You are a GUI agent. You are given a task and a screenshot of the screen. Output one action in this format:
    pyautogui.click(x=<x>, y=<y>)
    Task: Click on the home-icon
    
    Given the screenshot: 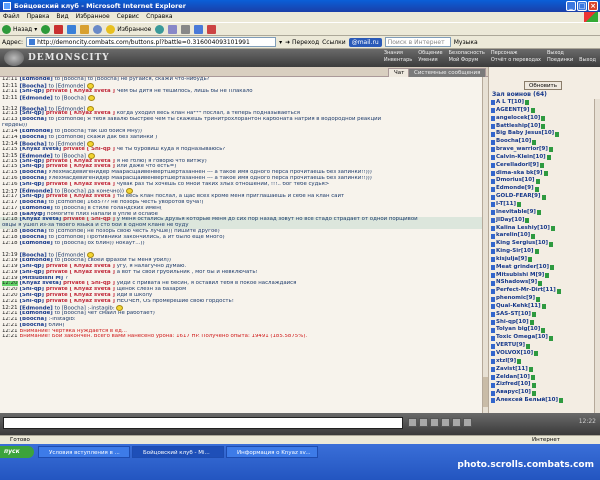 What is the action you would take?
    pyautogui.click(x=85, y=29)
    